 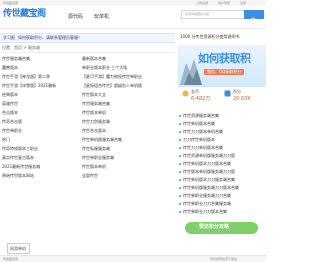 What do you see at coordinates (222, 140) in the screenshot?
I see `sidebar-item: 刀刀传世单机版本` at bounding box center [222, 140].